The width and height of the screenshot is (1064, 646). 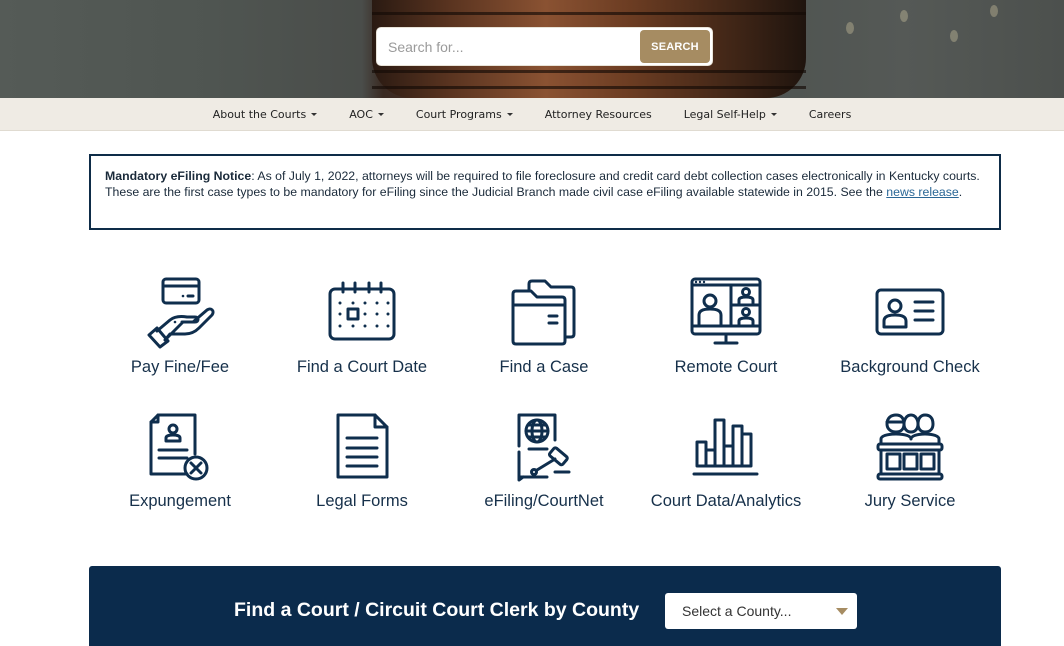 I want to click on chevron-down-icon, so click(x=842, y=611).